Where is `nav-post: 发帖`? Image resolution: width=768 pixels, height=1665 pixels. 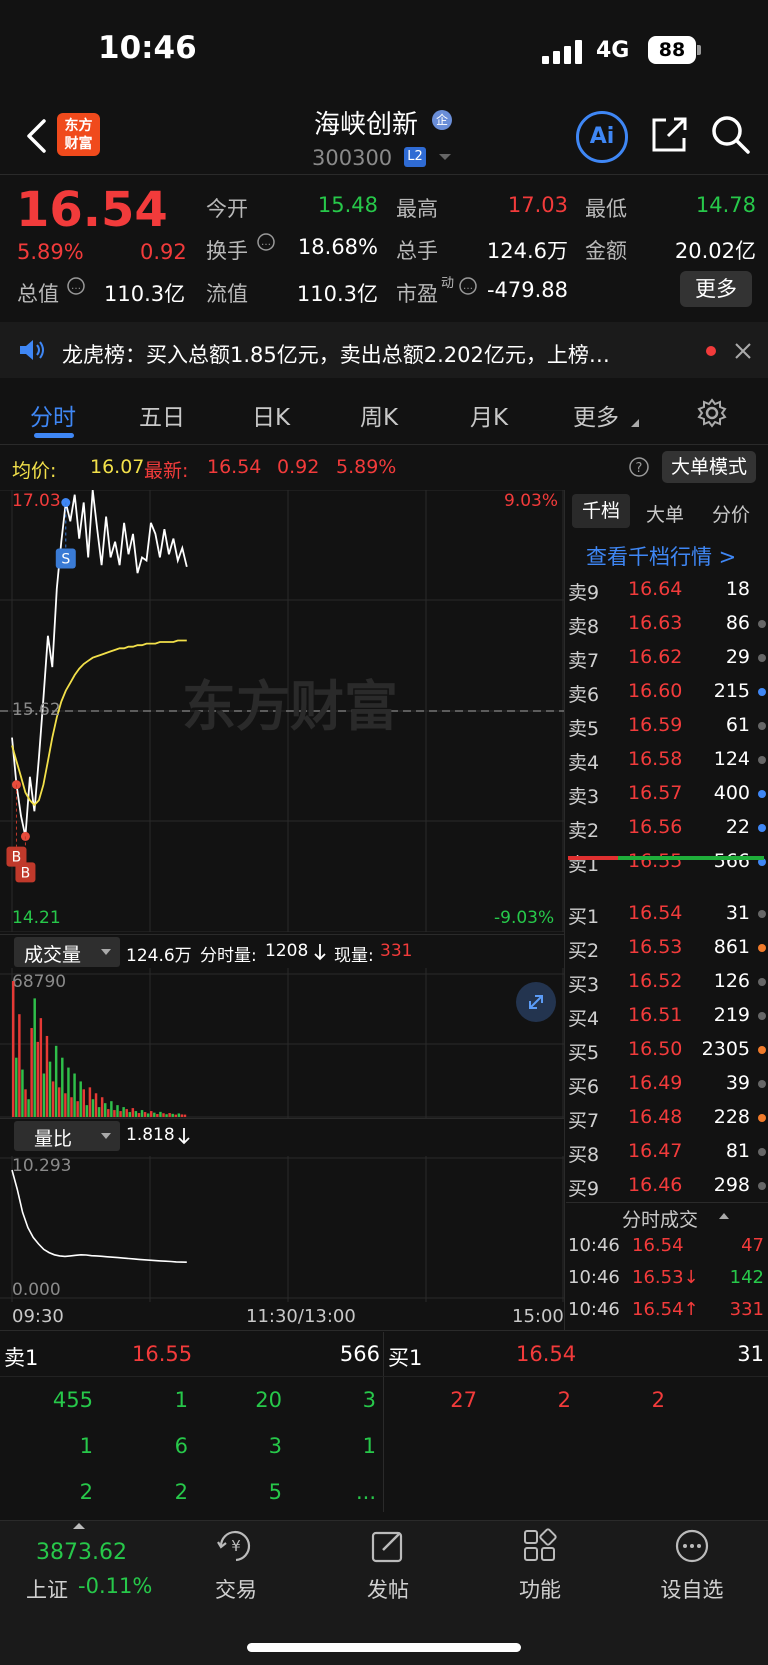 nav-post: 发帖 is located at coordinates (388, 1589).